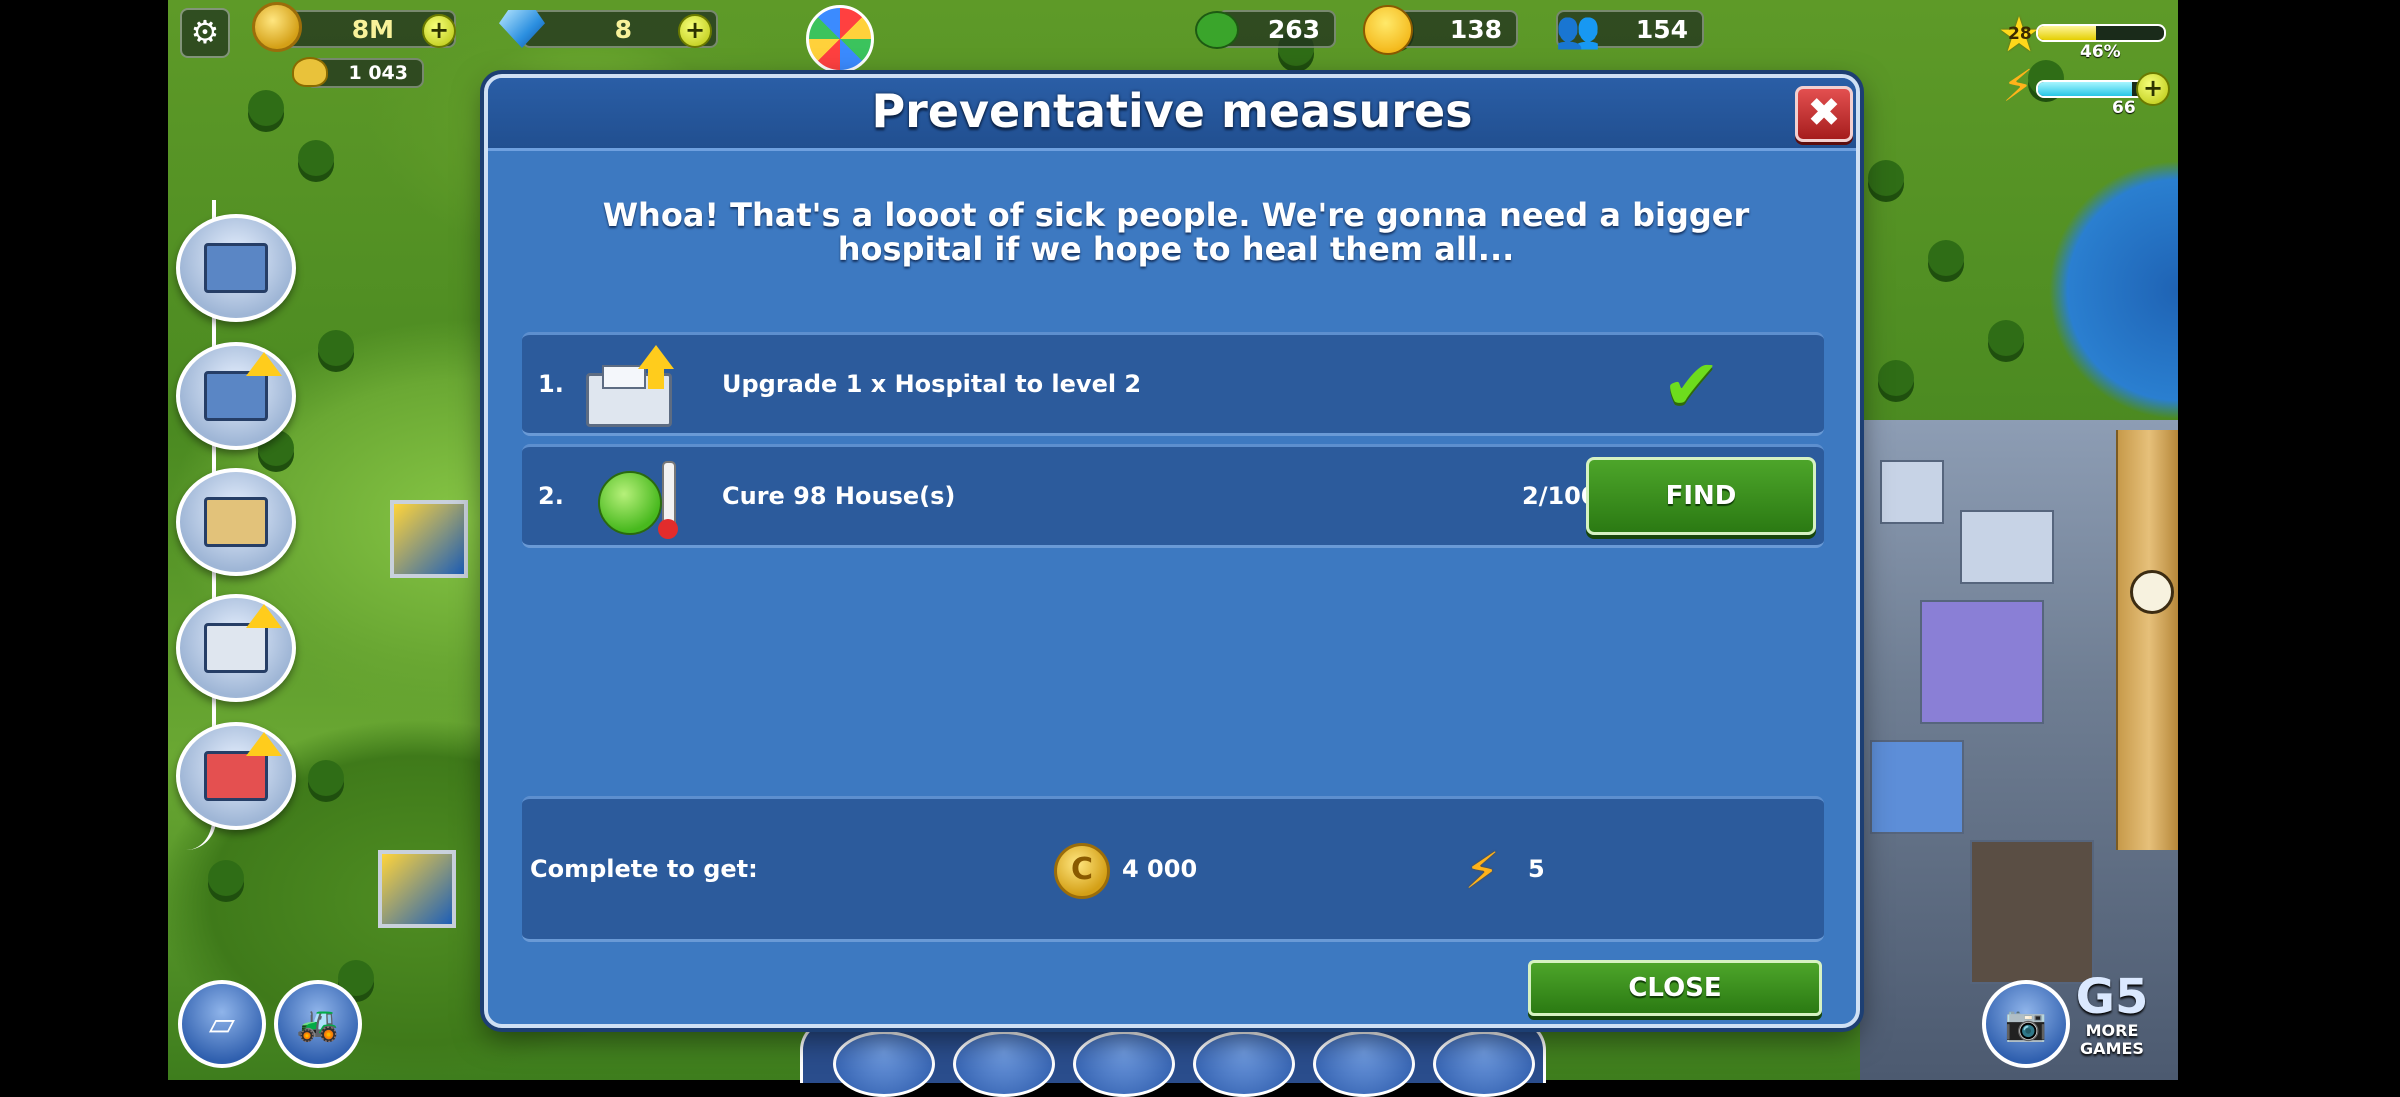  I want to click on task-row: 1. Upgrade 1 x Hospital to level 2 ✔, so click(1173, 384).